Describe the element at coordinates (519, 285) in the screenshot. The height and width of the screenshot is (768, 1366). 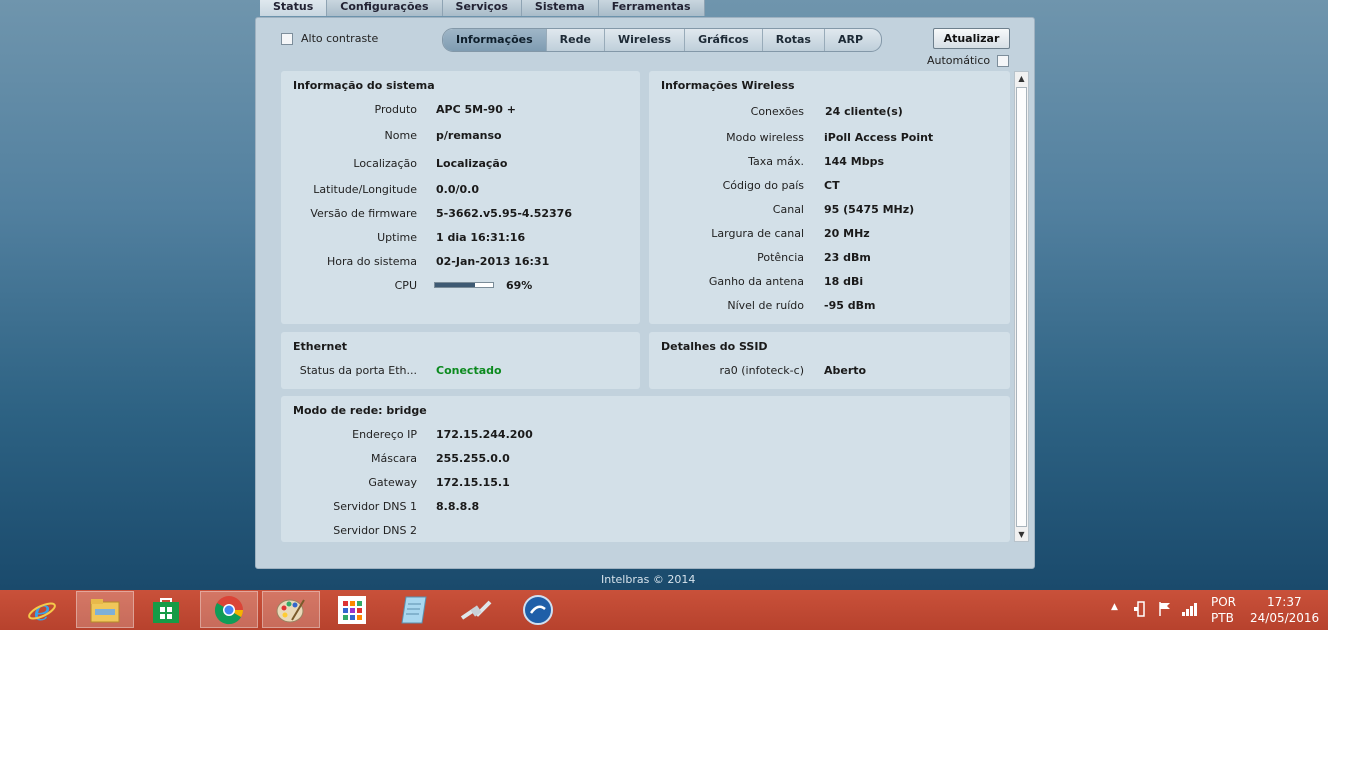
I see `cpu-value: 69%` at that location.